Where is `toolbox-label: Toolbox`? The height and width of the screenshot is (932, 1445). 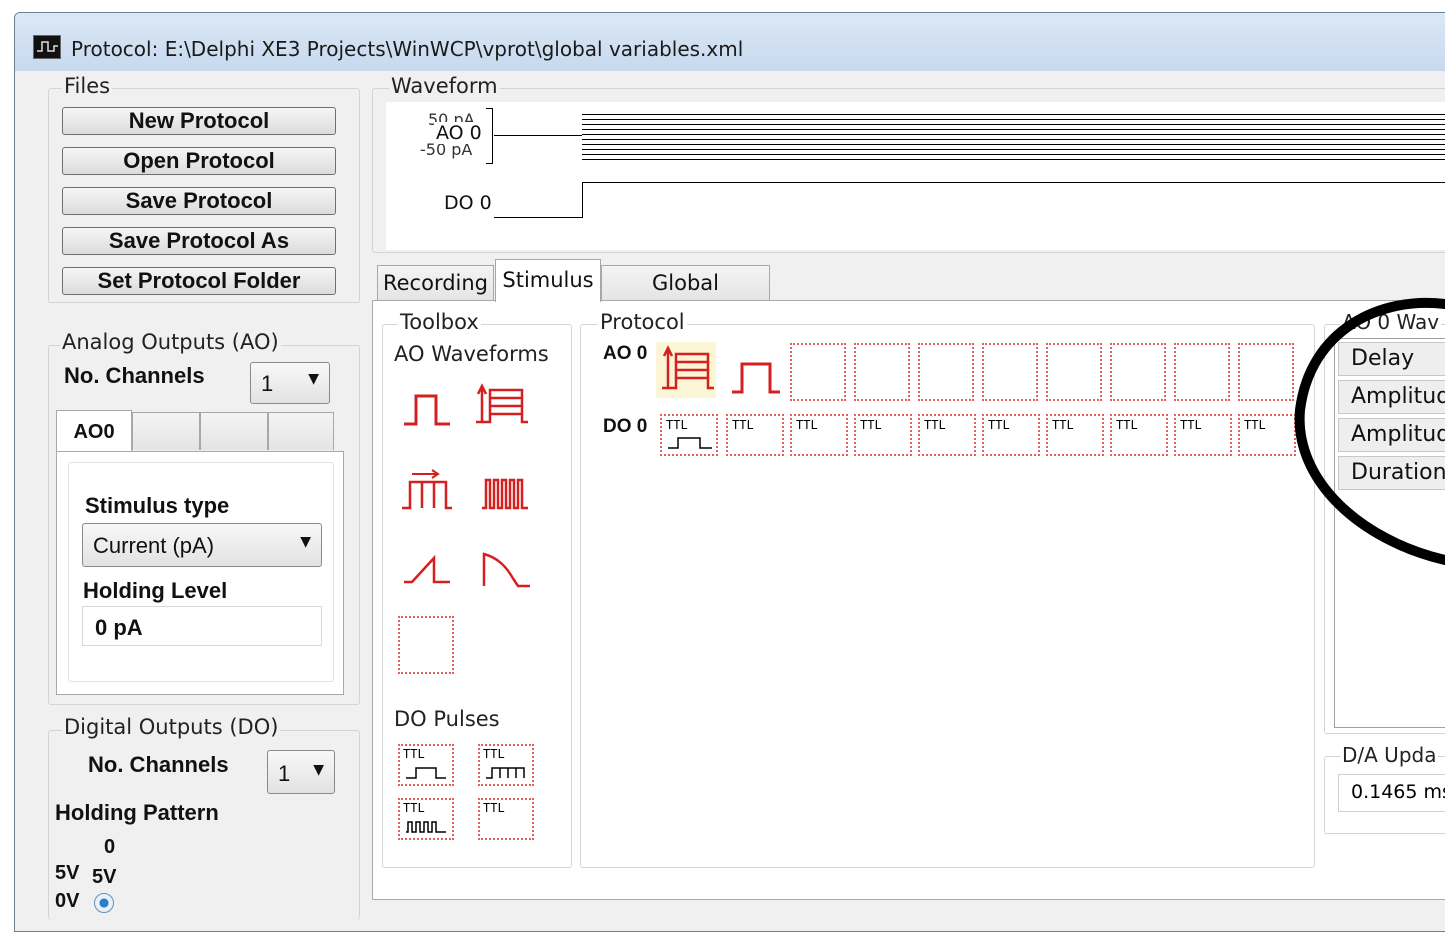 toolbox-label: Toolbox is located at coordinates (439, 322).